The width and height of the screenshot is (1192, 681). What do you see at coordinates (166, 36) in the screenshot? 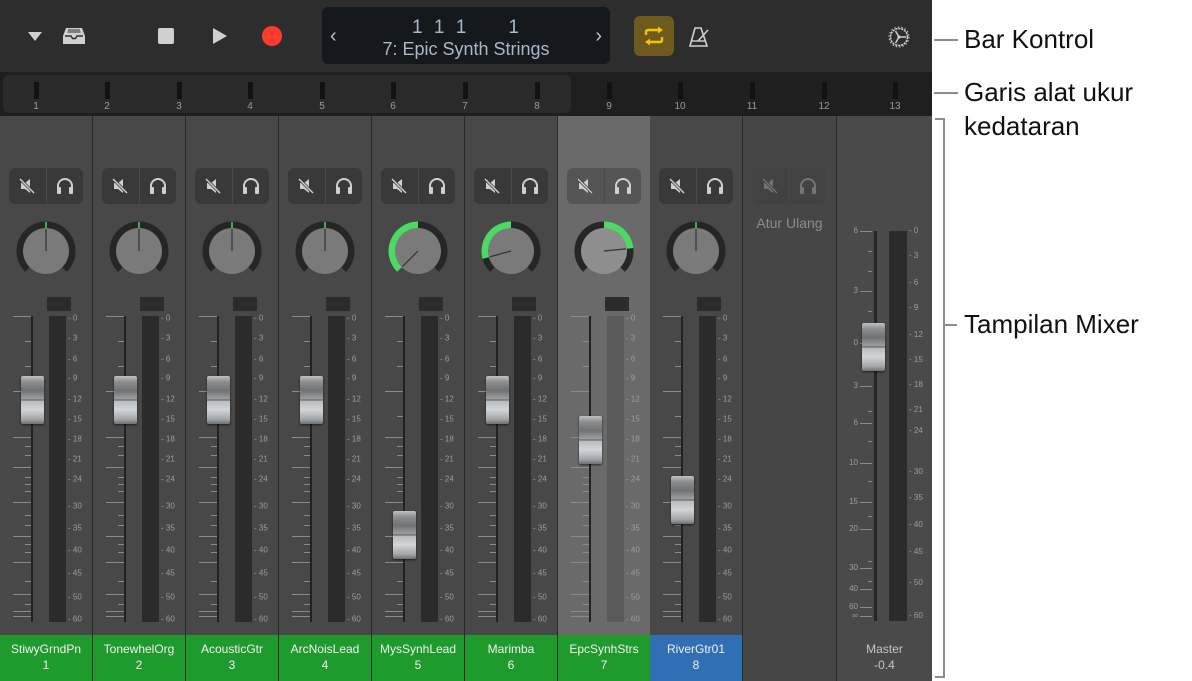
I see `stop-button` at bounding box center [166, 36].